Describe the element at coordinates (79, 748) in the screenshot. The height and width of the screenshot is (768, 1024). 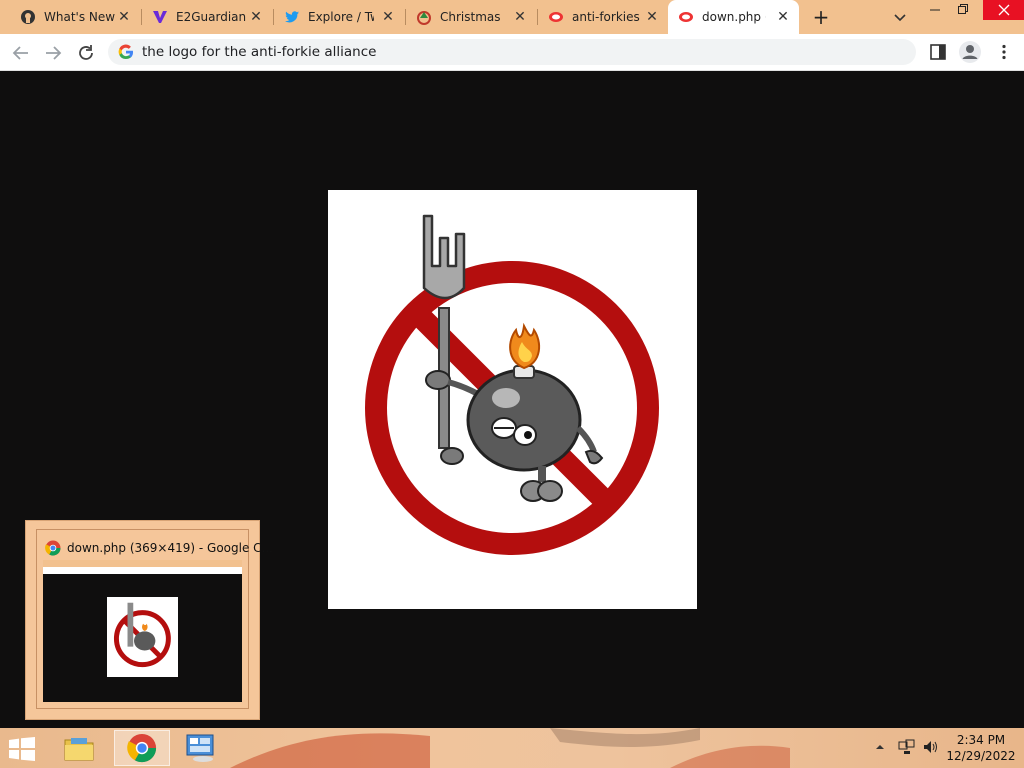
I see `file-explorer-icon` at that location.